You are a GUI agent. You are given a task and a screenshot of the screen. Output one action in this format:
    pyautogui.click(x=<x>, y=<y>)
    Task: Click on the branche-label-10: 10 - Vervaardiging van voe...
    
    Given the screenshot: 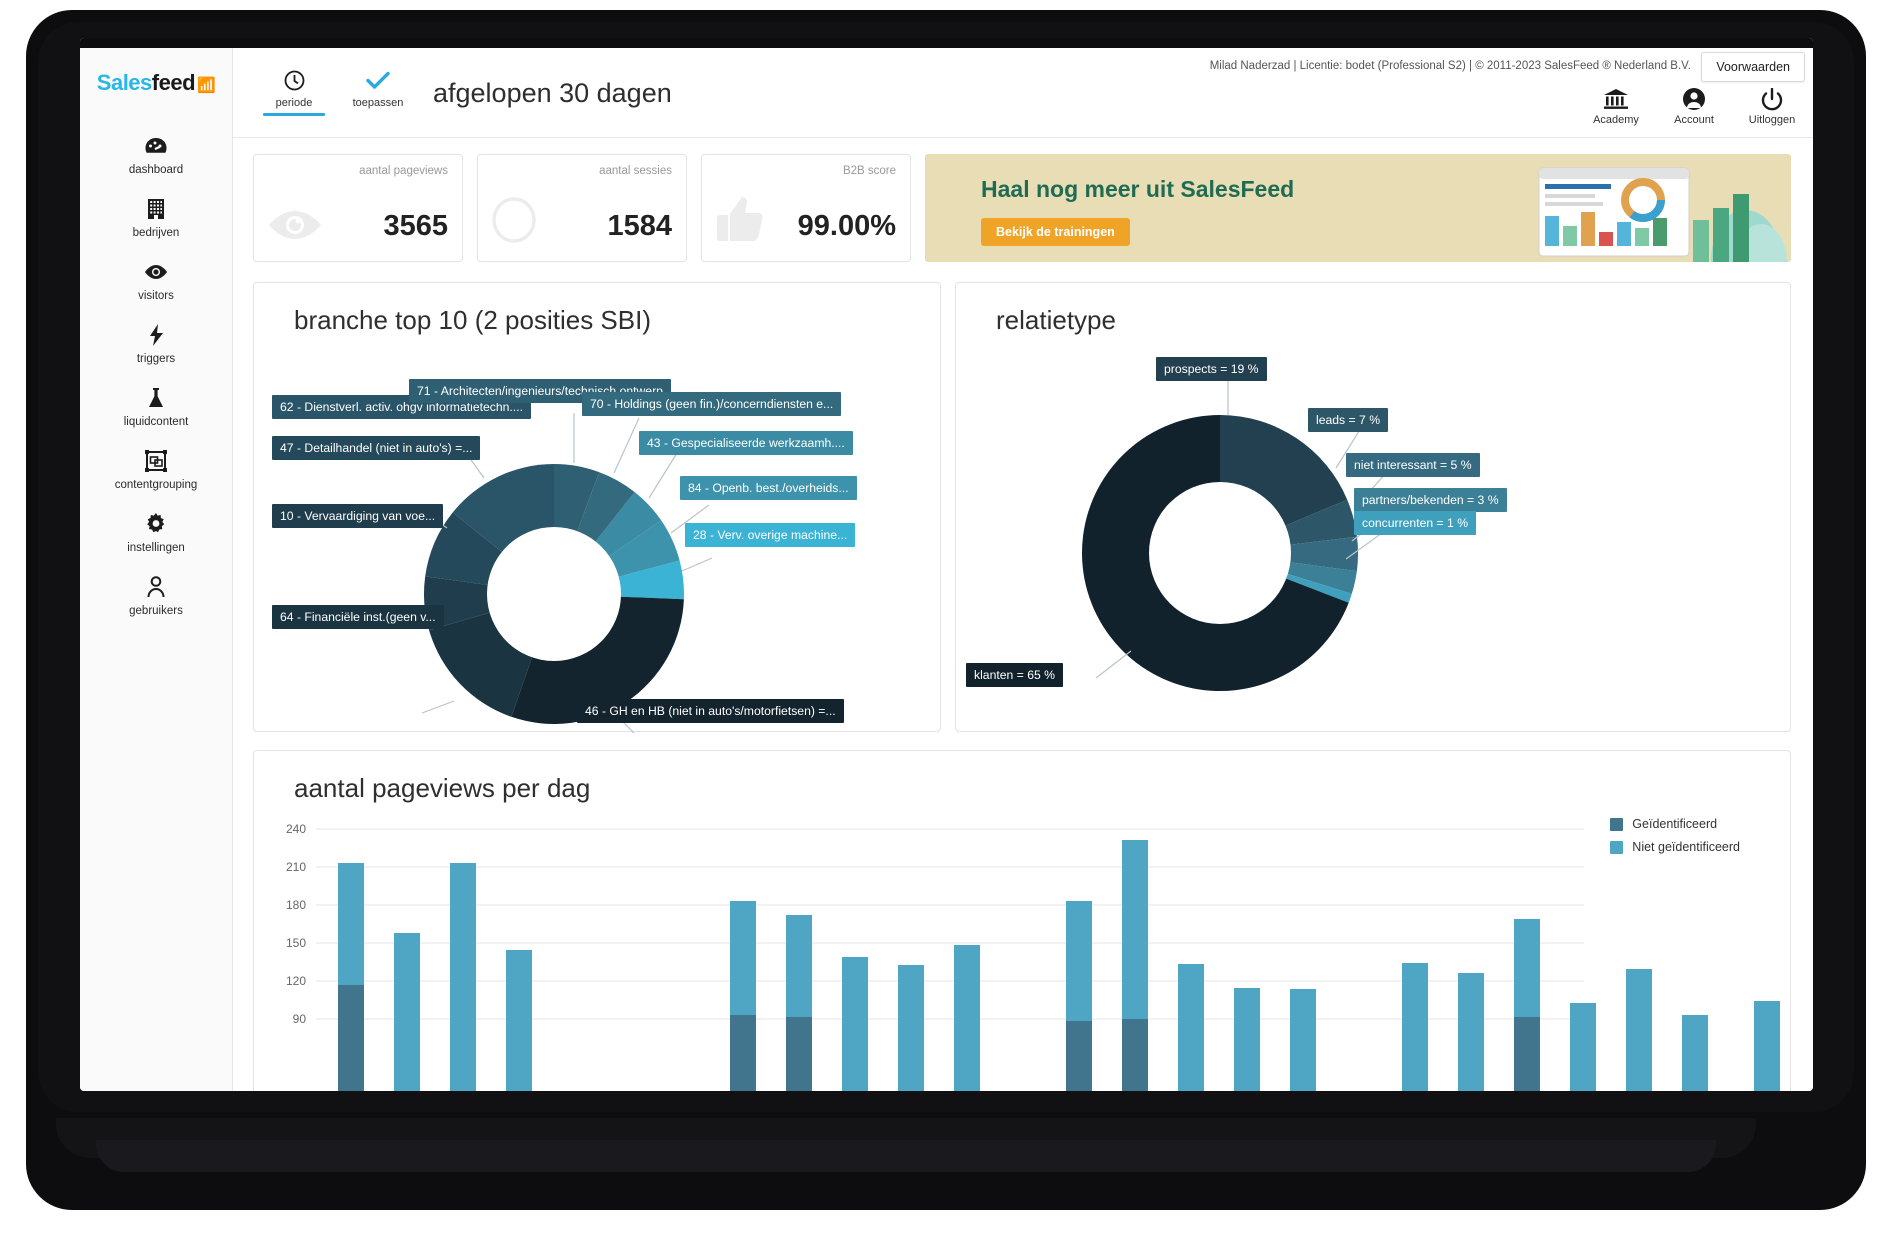 What is the action you would take?
    pyautogui.click(x=358, y=516)
    